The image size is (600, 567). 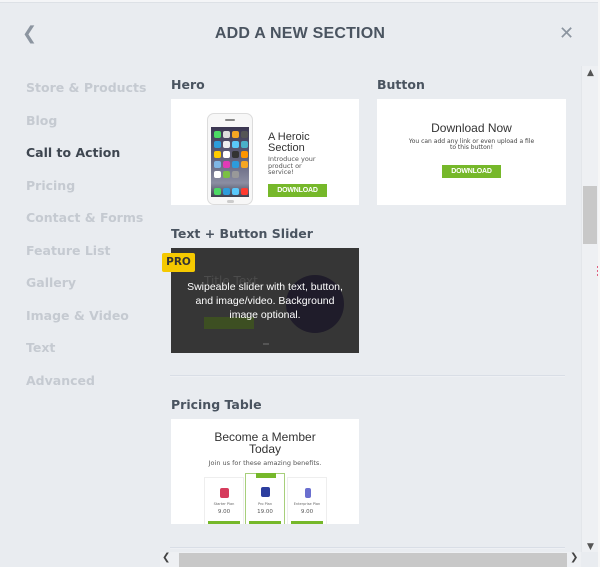 What do you see at coordinates (574, 557) in the screenshot?
I see `scroll-right-icon: ❯` at bounding box center [574, 557].